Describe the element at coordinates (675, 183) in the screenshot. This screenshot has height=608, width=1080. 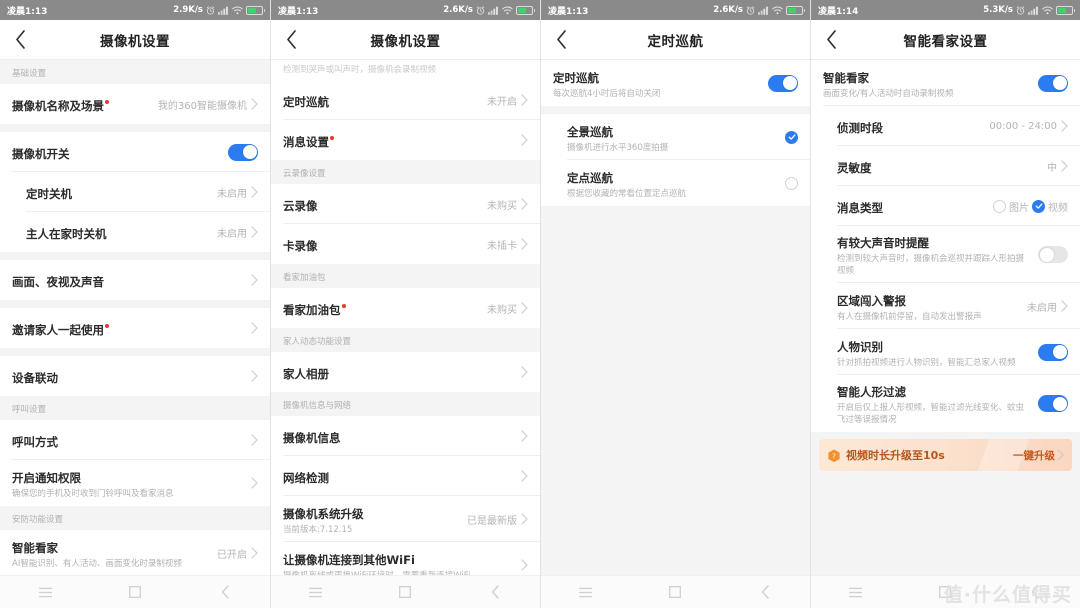
I see `settings-row: 定点巡航 根据您收藏的常看位置定点巡航` at that location.